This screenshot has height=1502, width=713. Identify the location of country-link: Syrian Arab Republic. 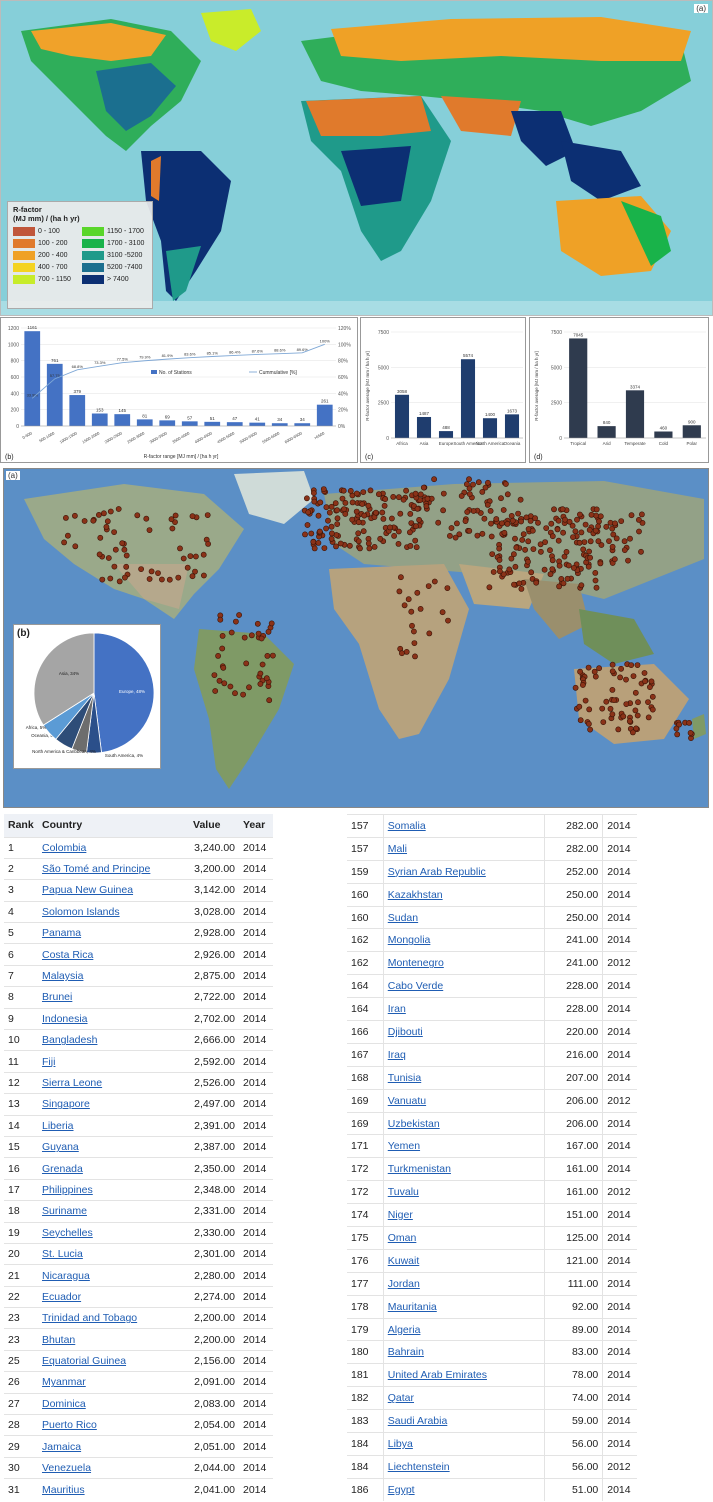
(437, 872).